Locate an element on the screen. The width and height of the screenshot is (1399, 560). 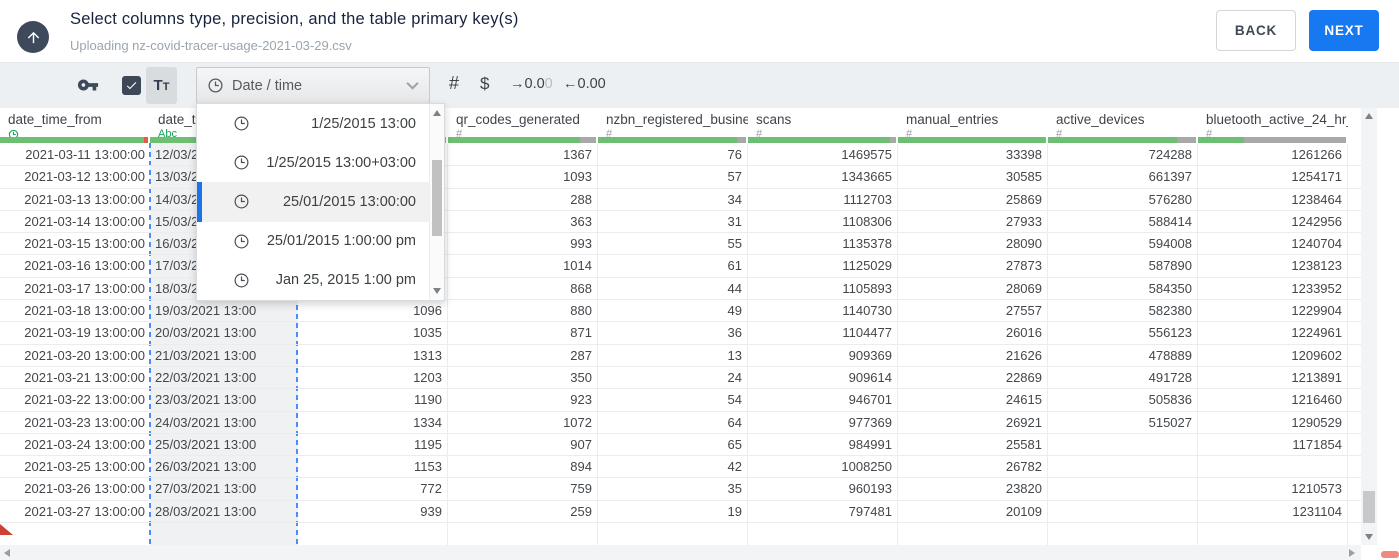
table-cell: 1216460 is located at coordinates (1273, 400).